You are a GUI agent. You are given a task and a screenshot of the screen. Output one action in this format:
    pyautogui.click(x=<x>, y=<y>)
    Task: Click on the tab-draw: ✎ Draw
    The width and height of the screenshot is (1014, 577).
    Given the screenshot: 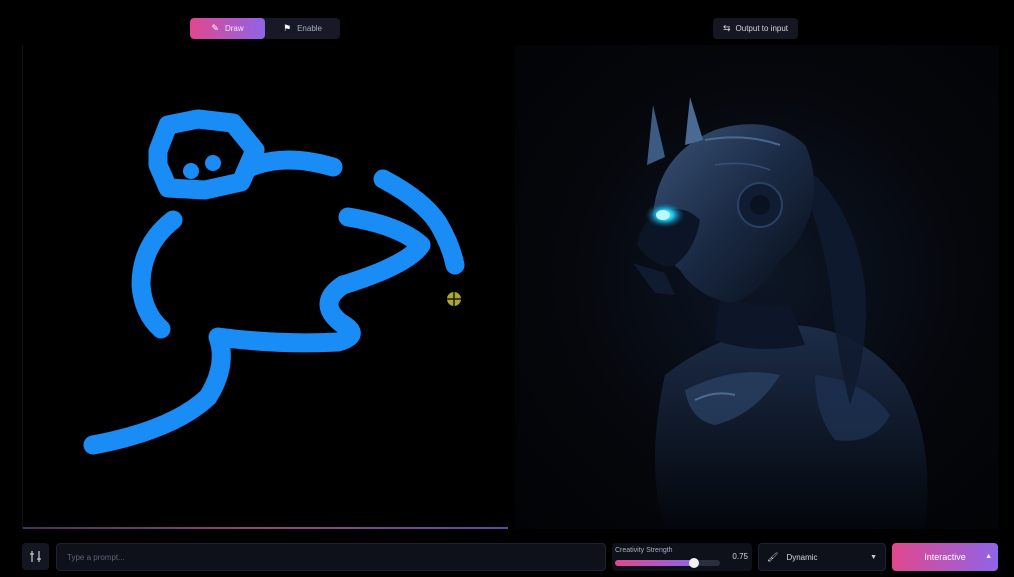 What is the action you would take?
    pyautogui.click(x=227, y=28)
    